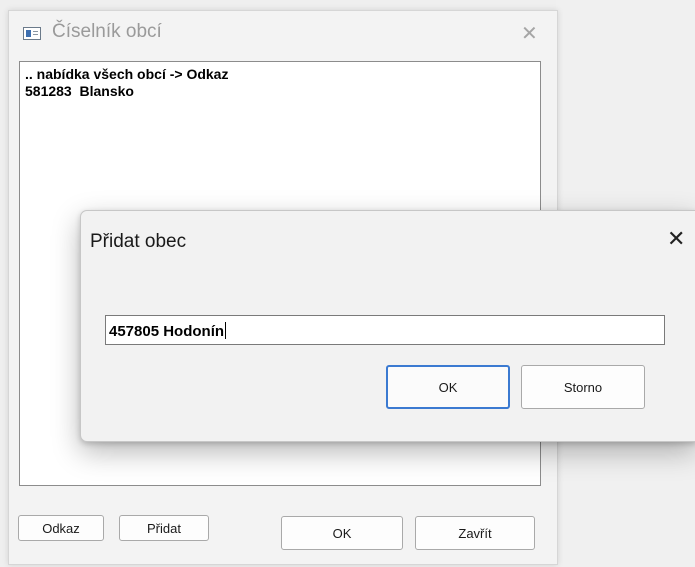 The image size is (695, 567). What do you see at coordinates (167, 331) in the screenshot?
I see `obec-input-value: 457805 Hodonín` at bounding box center [167, 331].